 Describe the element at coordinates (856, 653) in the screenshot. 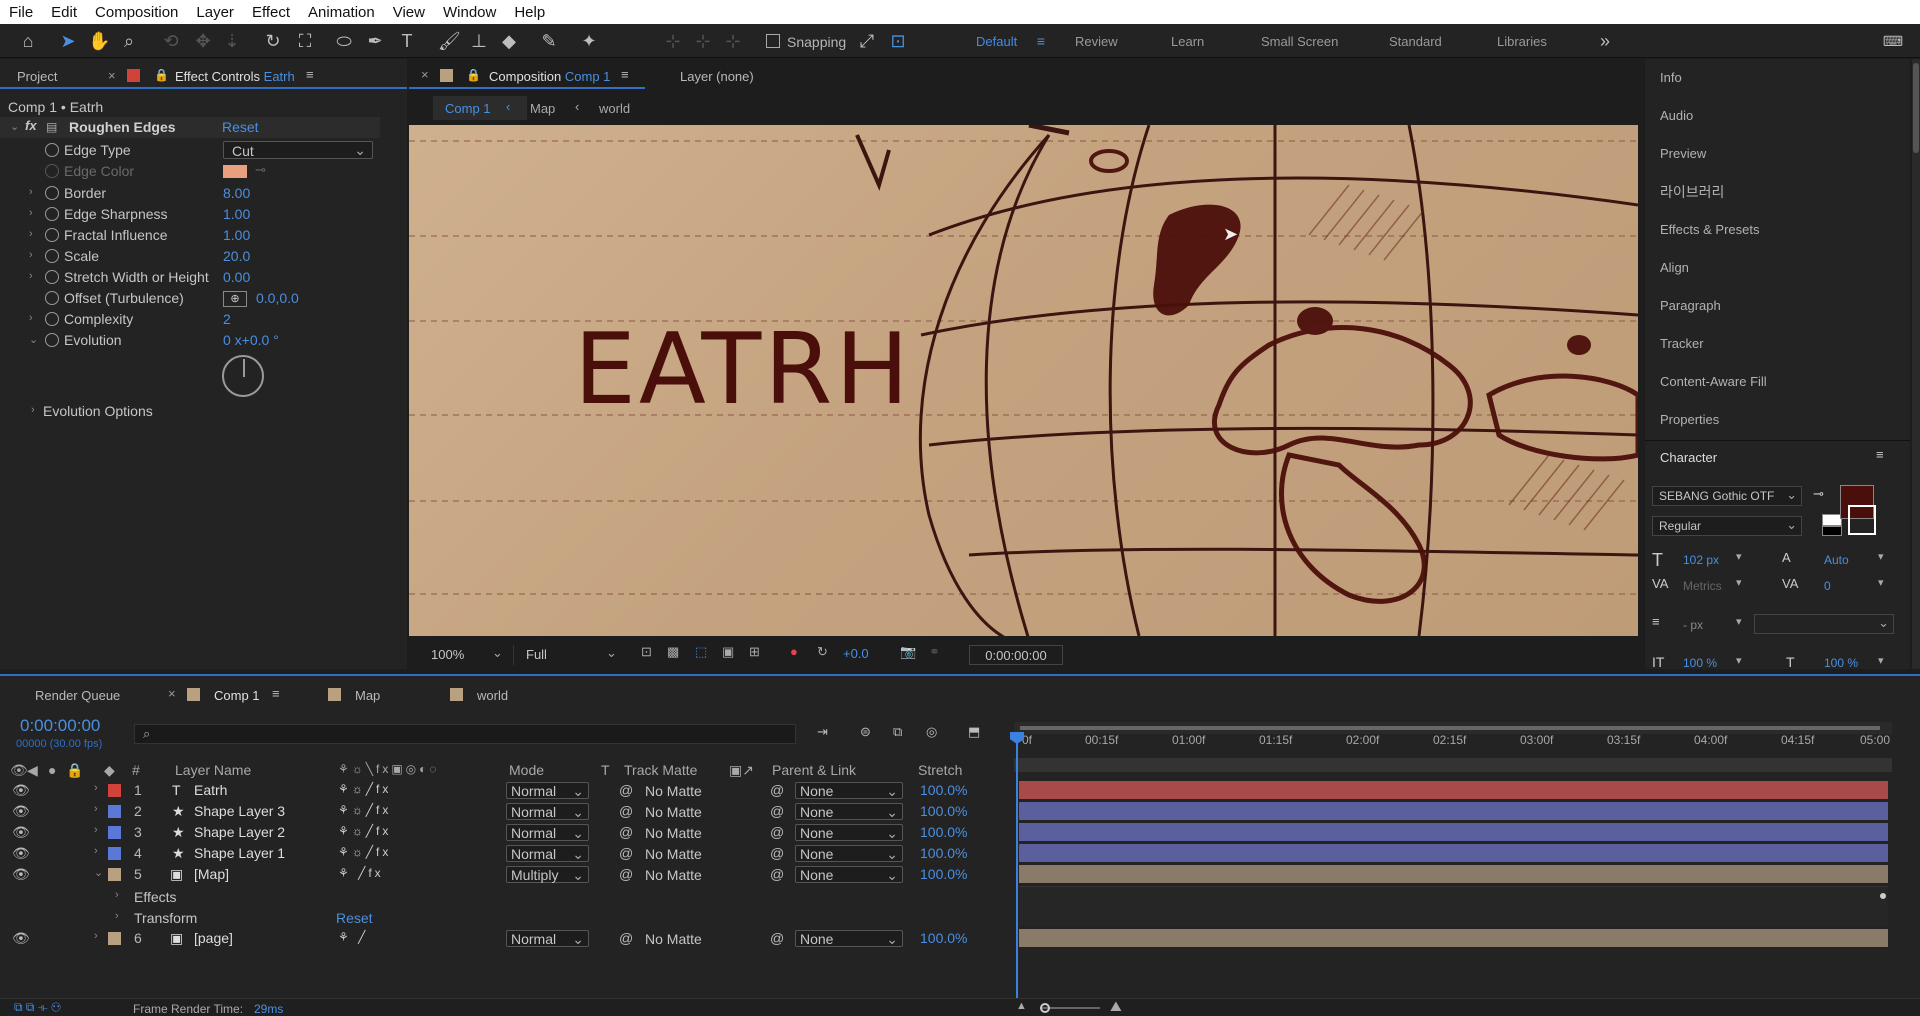

I see `exposure-value: +0.0` at that location.